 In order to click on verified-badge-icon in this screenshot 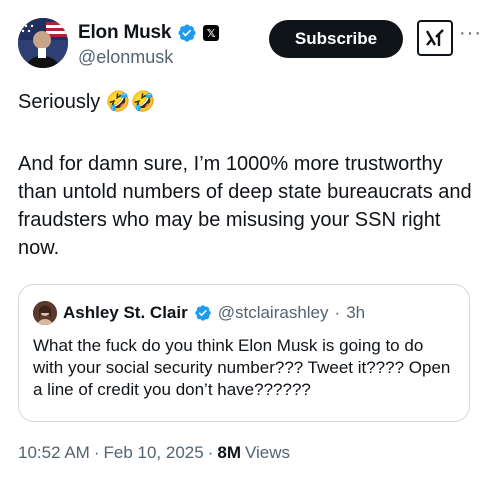, I will do `click(187, 33)`.